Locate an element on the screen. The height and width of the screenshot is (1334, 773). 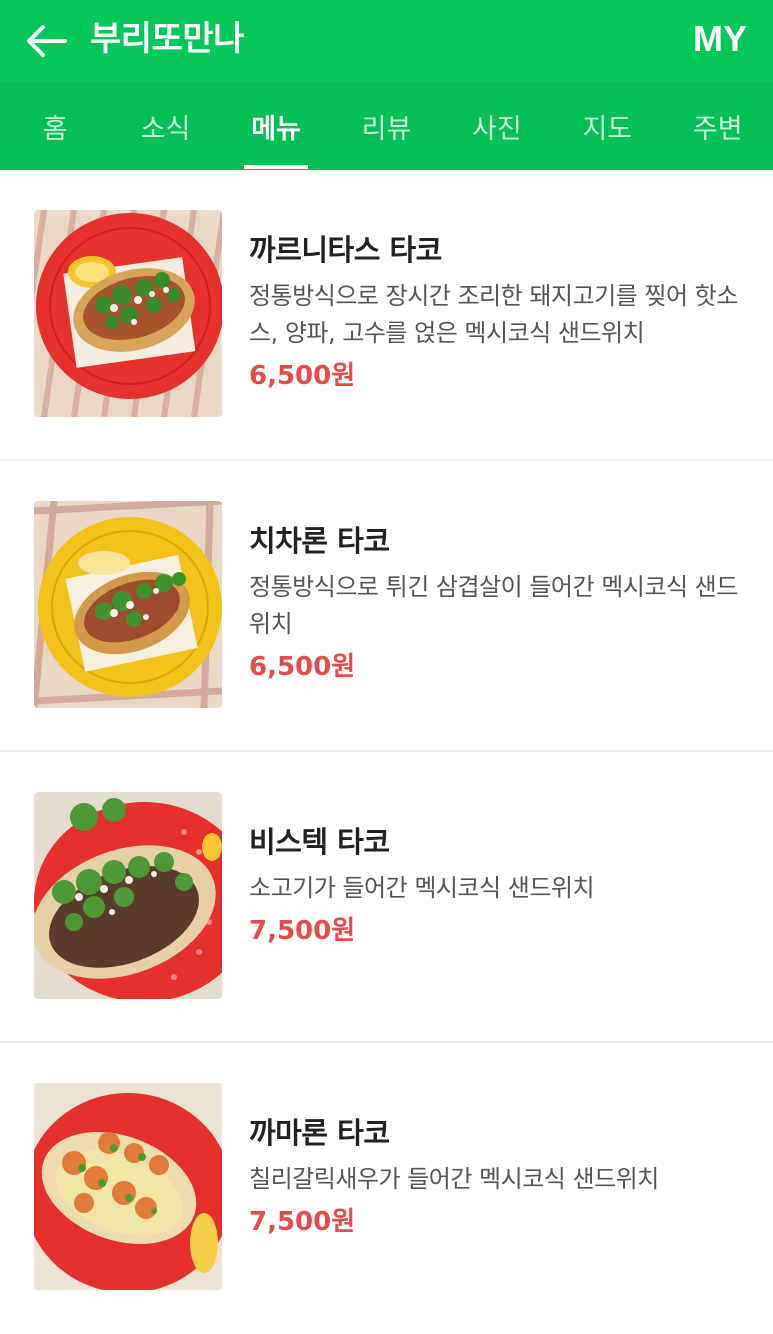
tab-reviews: 리뷰 is located at coordinates (386, 126).